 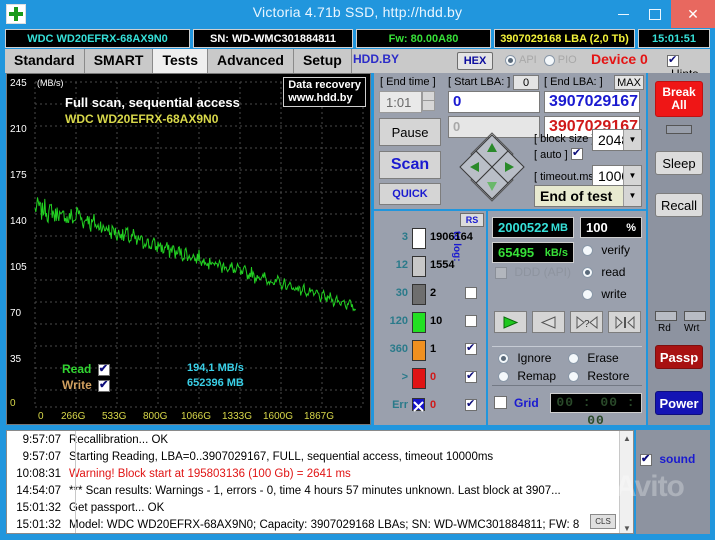 I want to click on block-threshold-over: >, so click(x=404, y=377).